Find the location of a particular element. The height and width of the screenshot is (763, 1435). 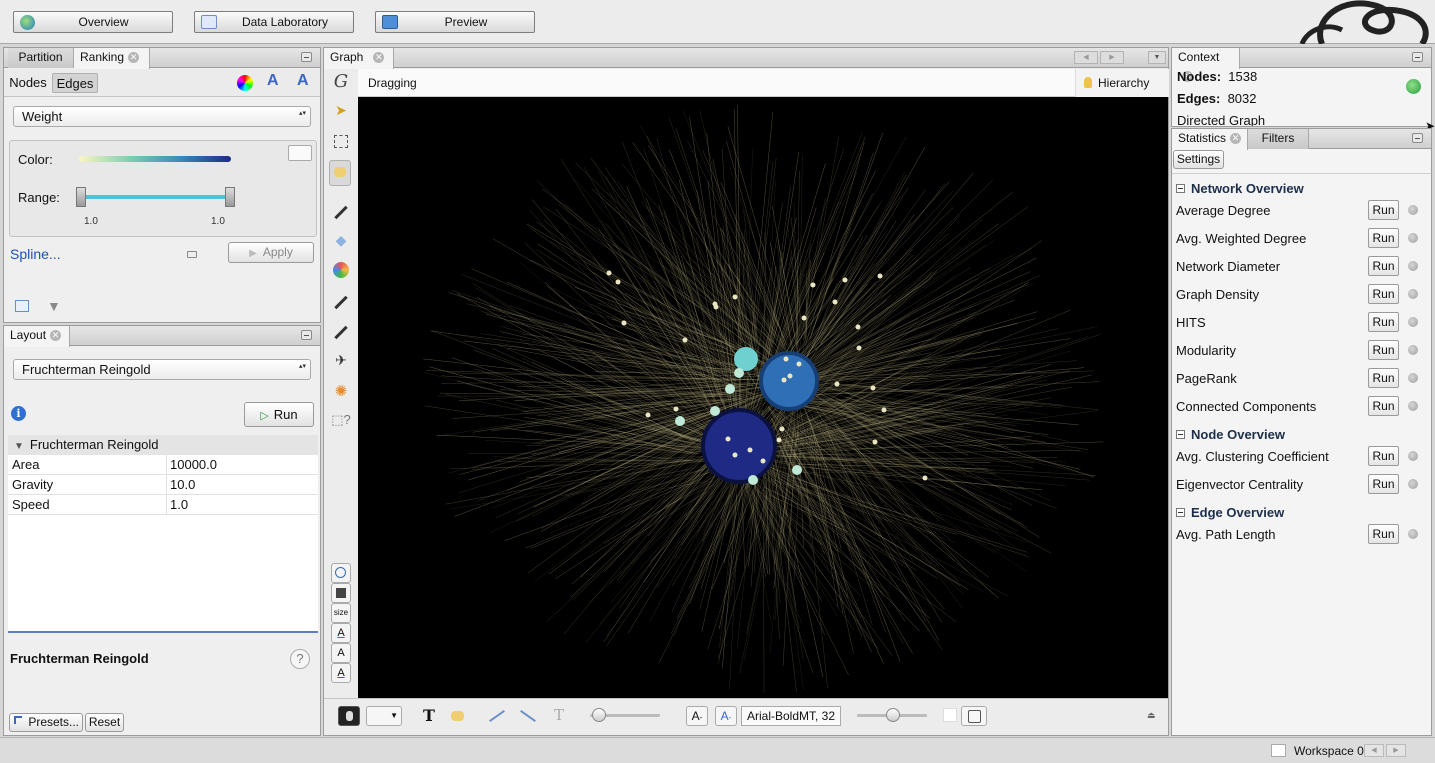

section-header: Edge Overview is located at coordinates (1230, 512).